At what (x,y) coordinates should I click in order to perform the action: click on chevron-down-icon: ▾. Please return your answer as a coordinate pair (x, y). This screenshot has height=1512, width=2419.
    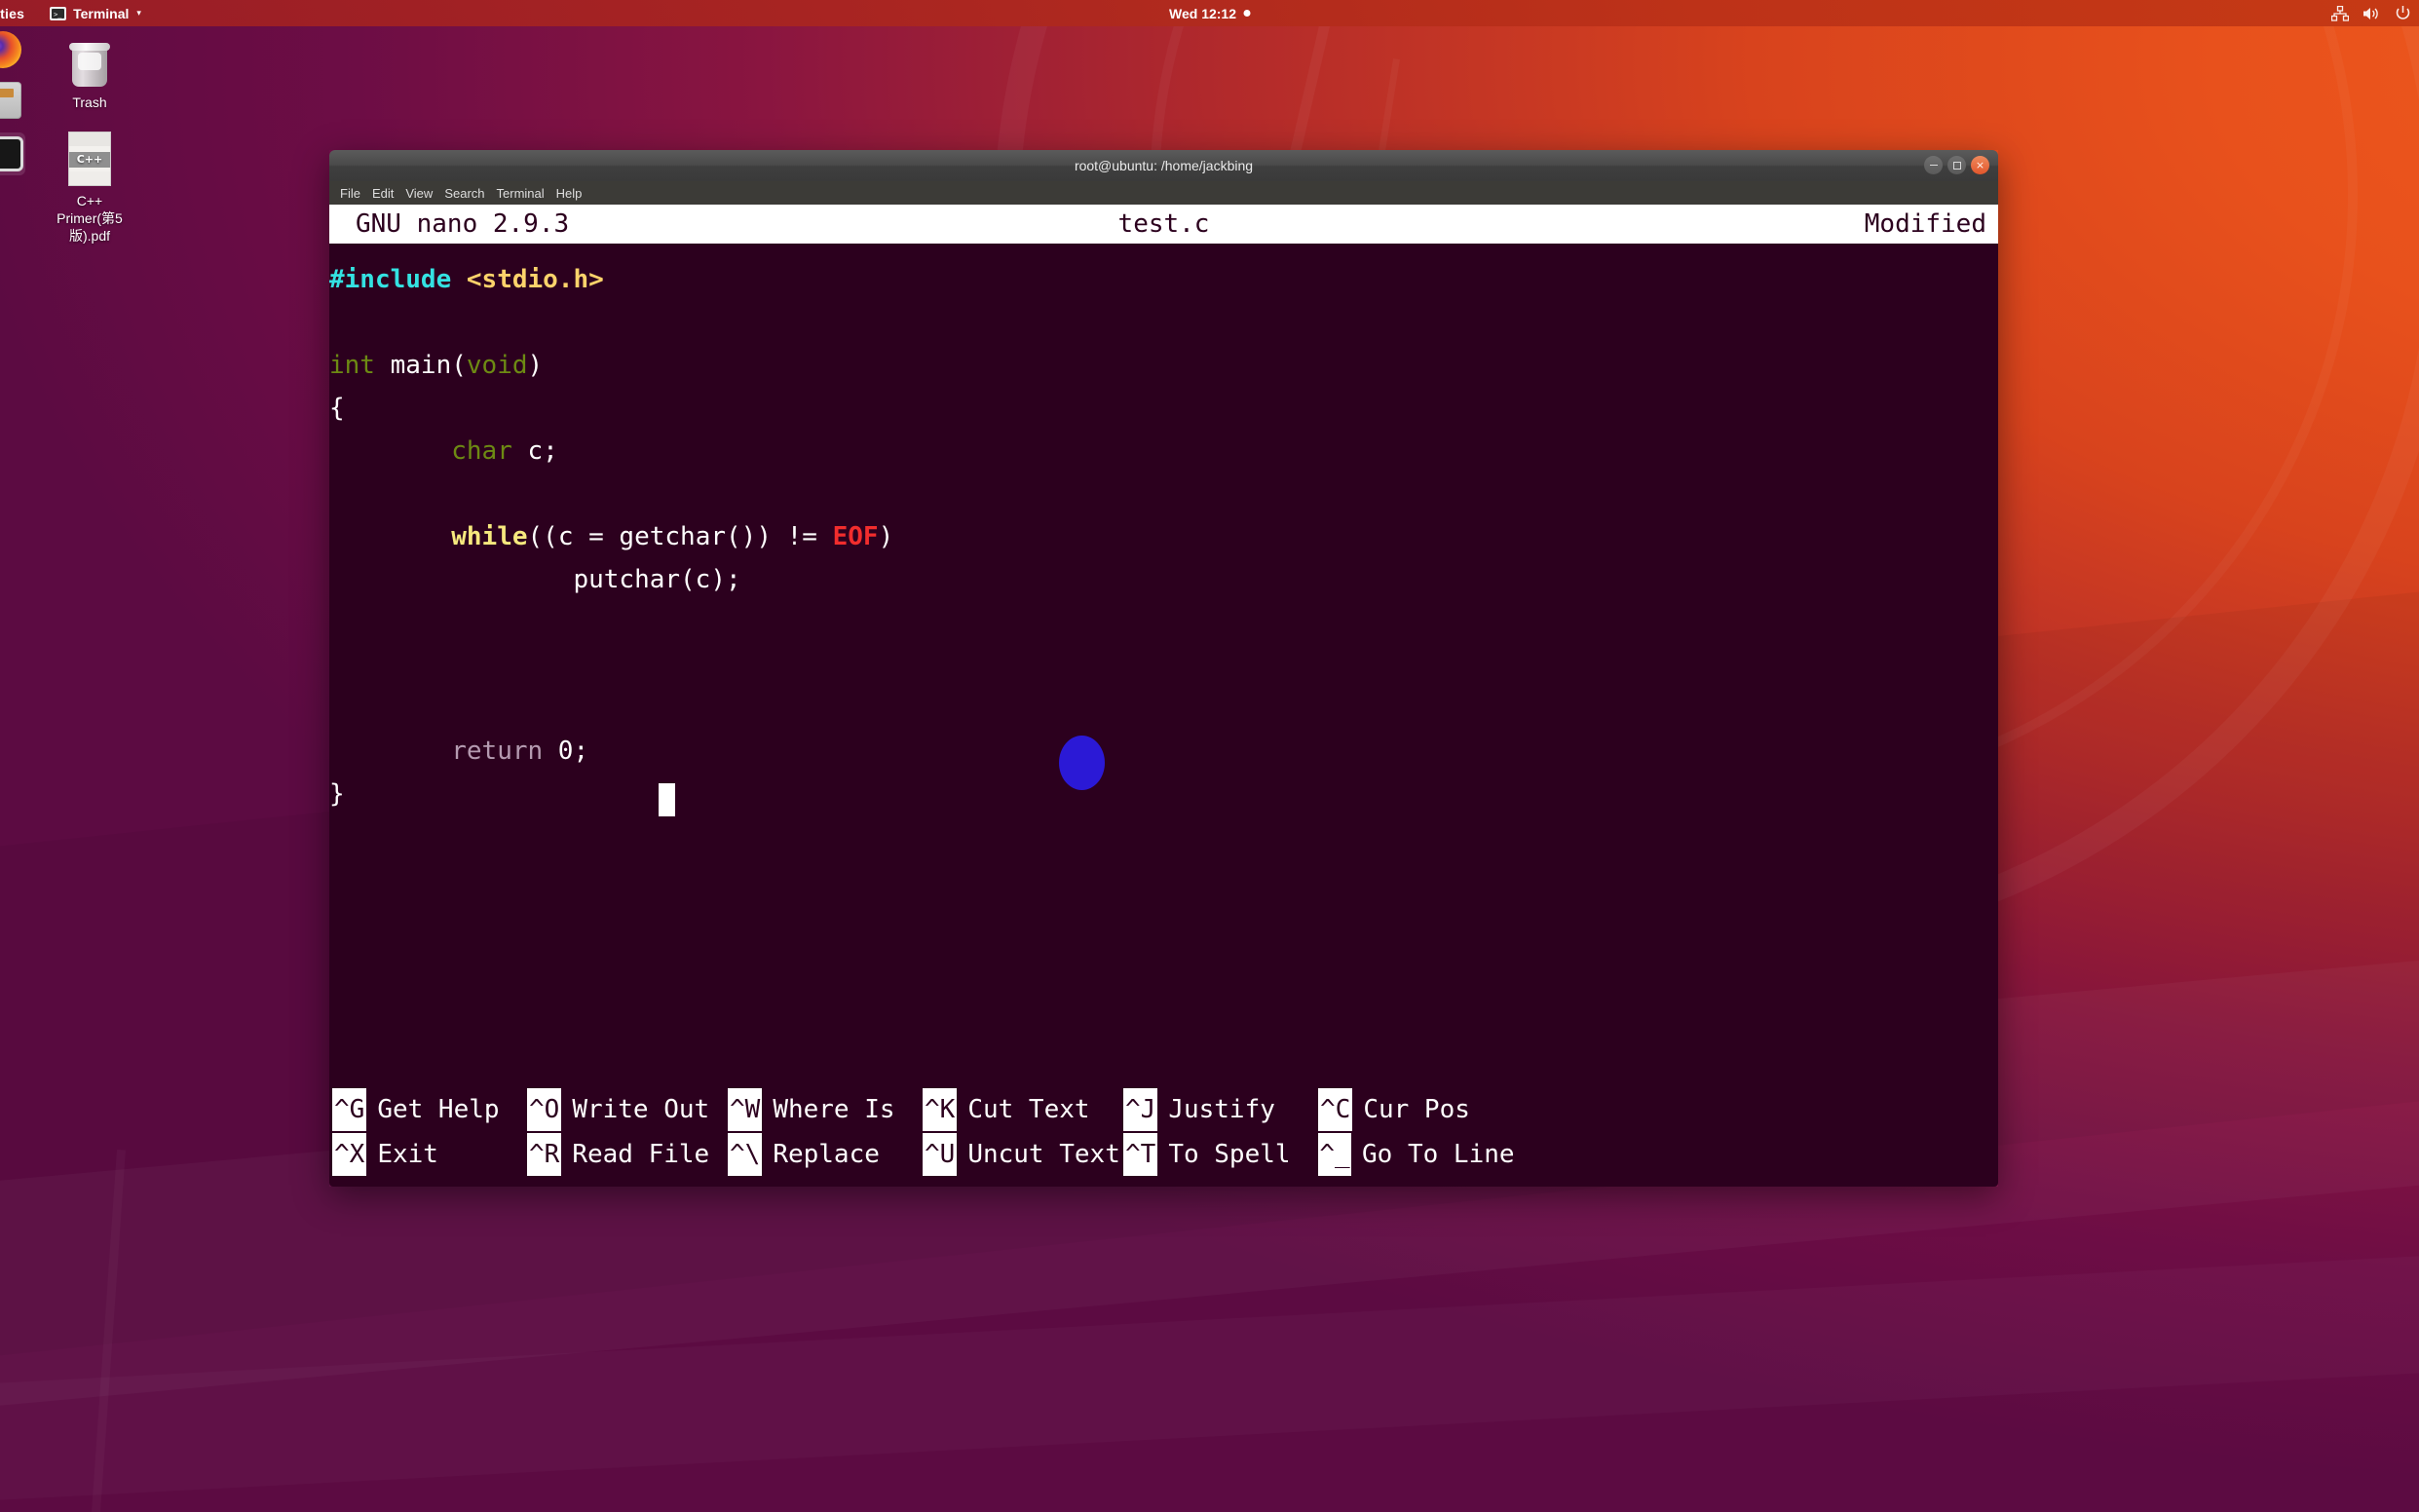
    Looking at the image, I should click on (138, 13).